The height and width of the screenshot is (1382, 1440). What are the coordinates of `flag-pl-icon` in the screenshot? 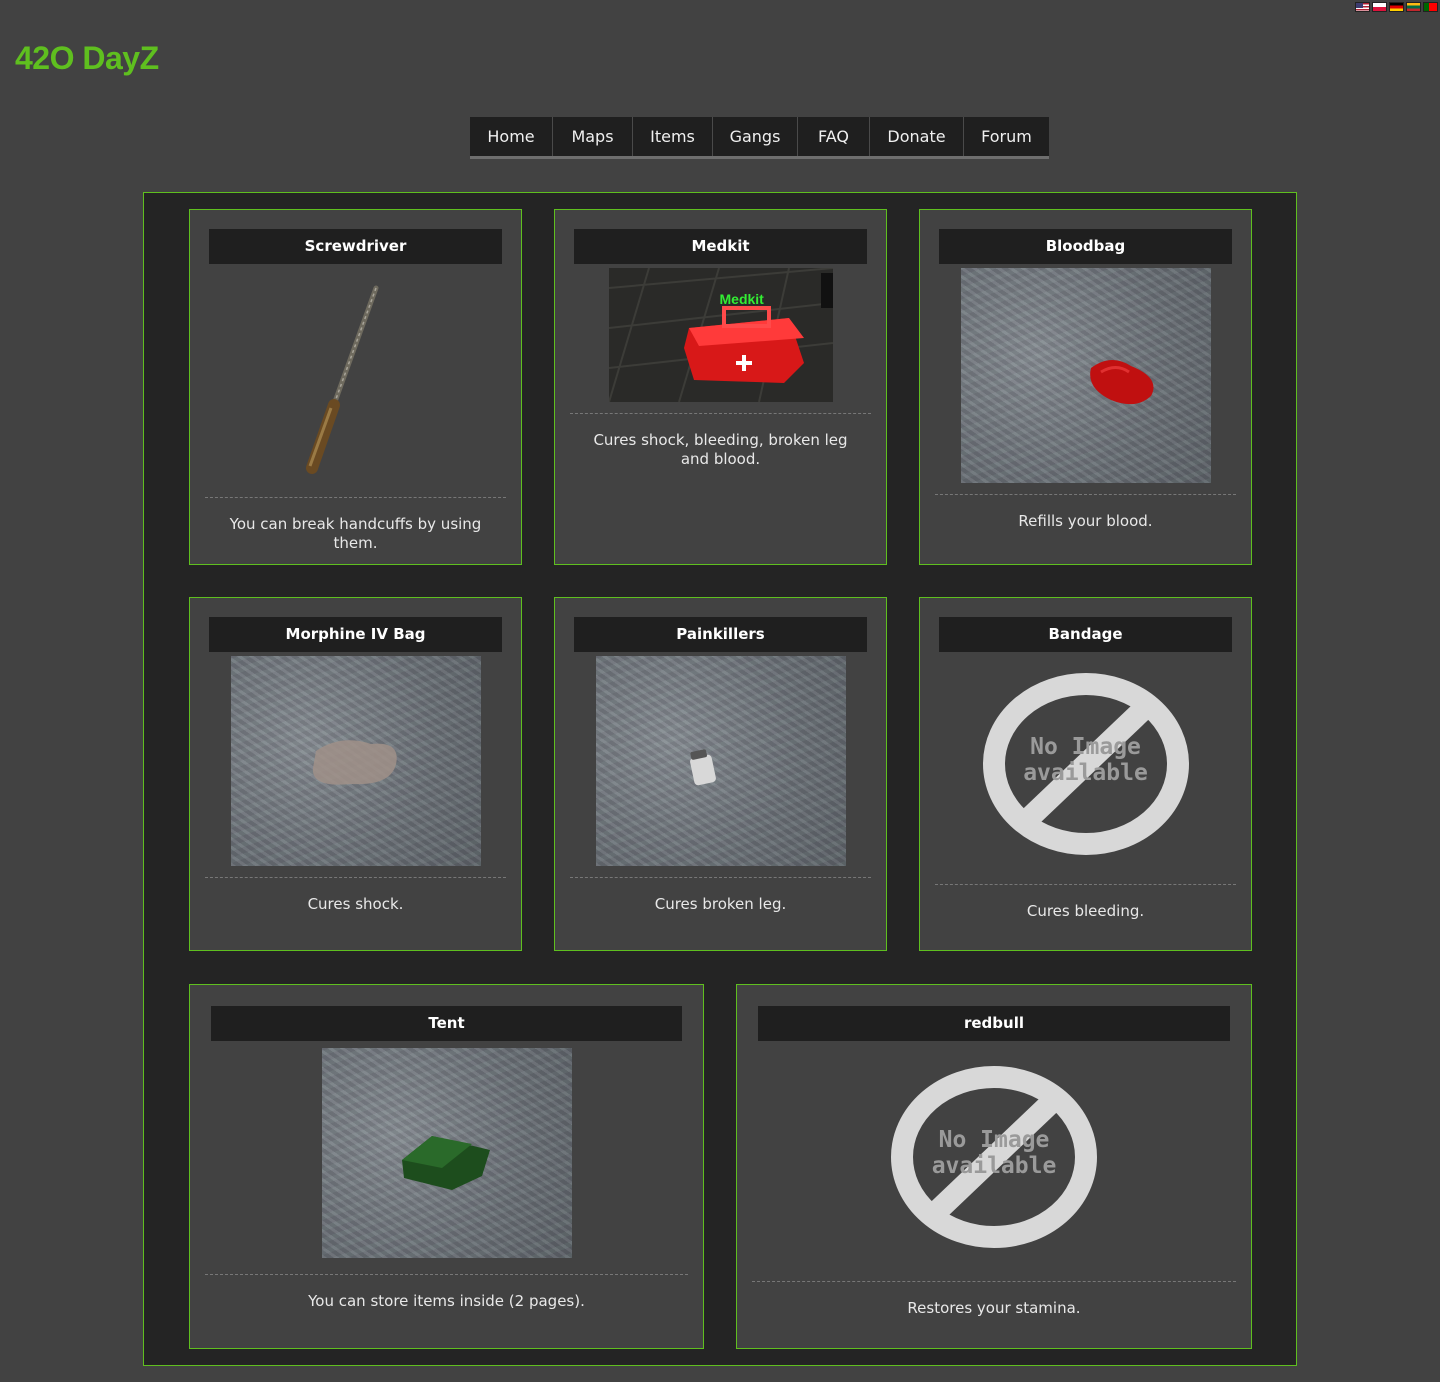 It's located at (1379, 7).